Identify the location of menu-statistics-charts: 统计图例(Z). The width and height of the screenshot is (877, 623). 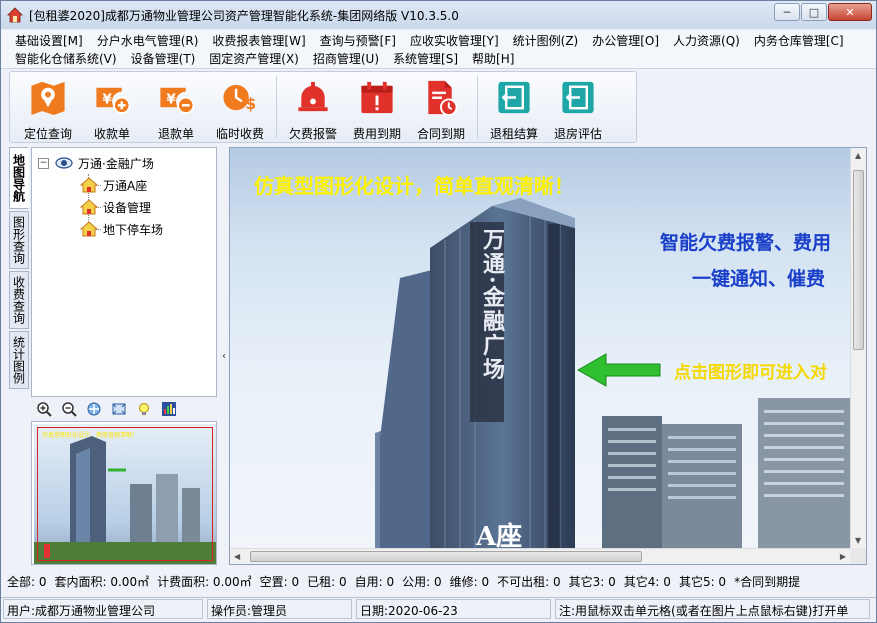
(546, 40).